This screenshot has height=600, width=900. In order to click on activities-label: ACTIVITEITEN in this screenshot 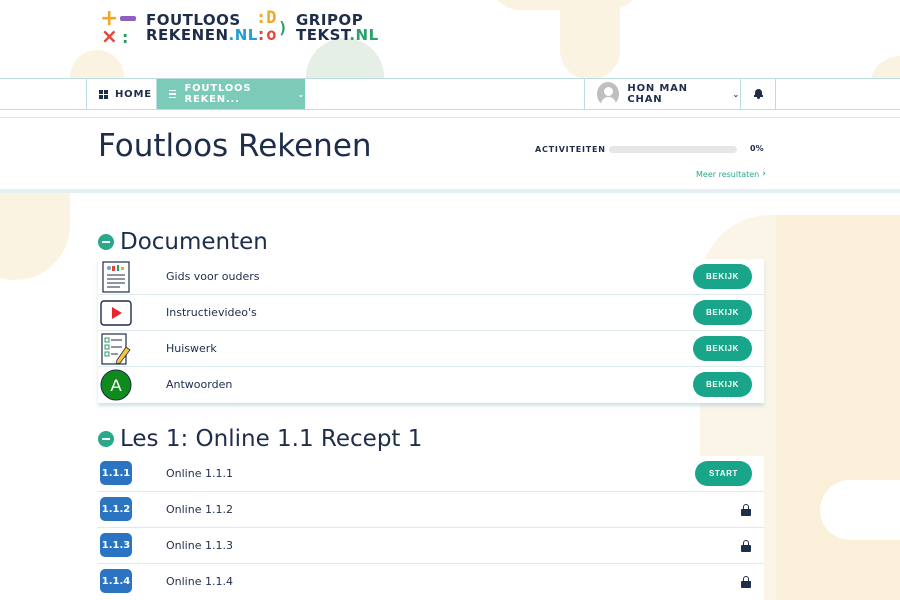, I will do `click(570, 149)`.